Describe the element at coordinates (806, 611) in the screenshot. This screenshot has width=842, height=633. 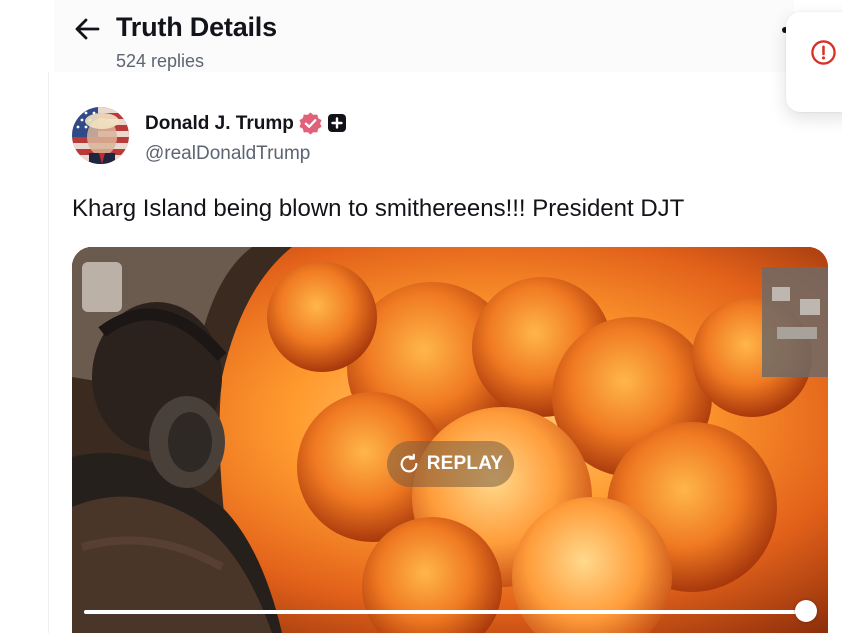
I see `video-progress-handle` at that location.